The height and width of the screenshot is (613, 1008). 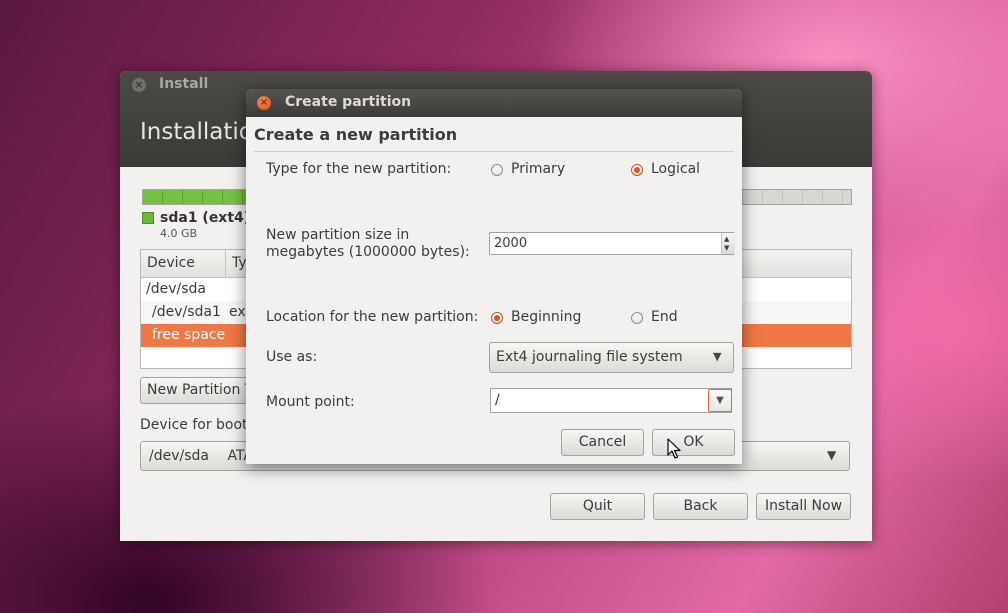 I want to click on radio-end-label: End, so click(x=664, y=317).